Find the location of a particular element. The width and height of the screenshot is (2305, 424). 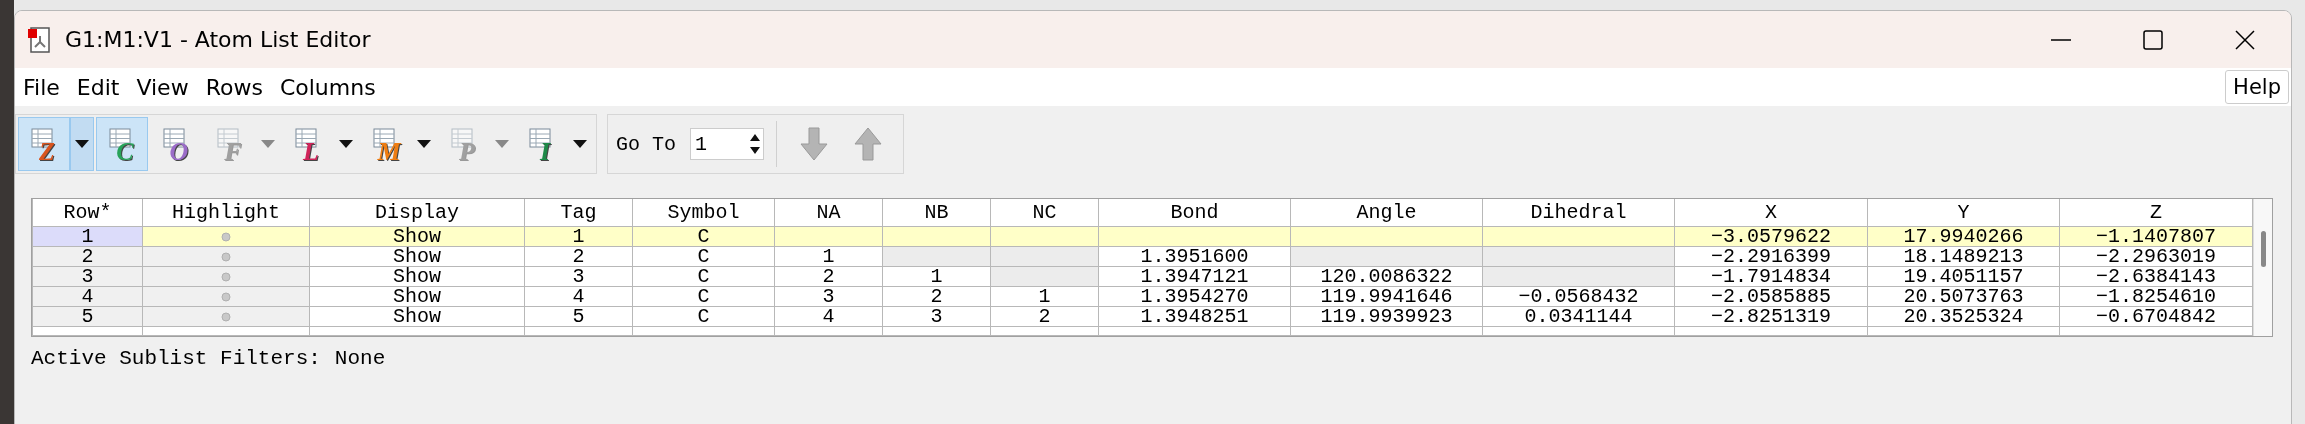

row-number: 5 is located at coordinates (87, 316).